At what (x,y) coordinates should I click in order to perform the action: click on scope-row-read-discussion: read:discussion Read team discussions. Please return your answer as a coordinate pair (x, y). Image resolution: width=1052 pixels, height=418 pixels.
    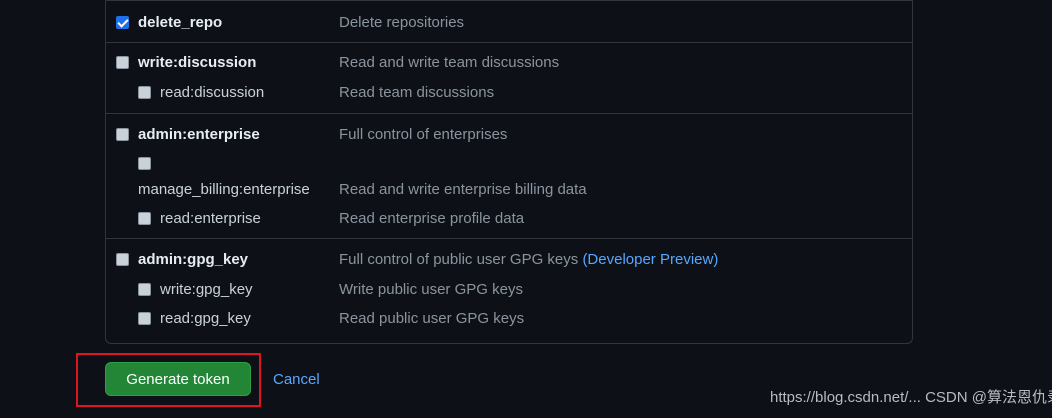
    Looking at the image, I should click on (509, 93).